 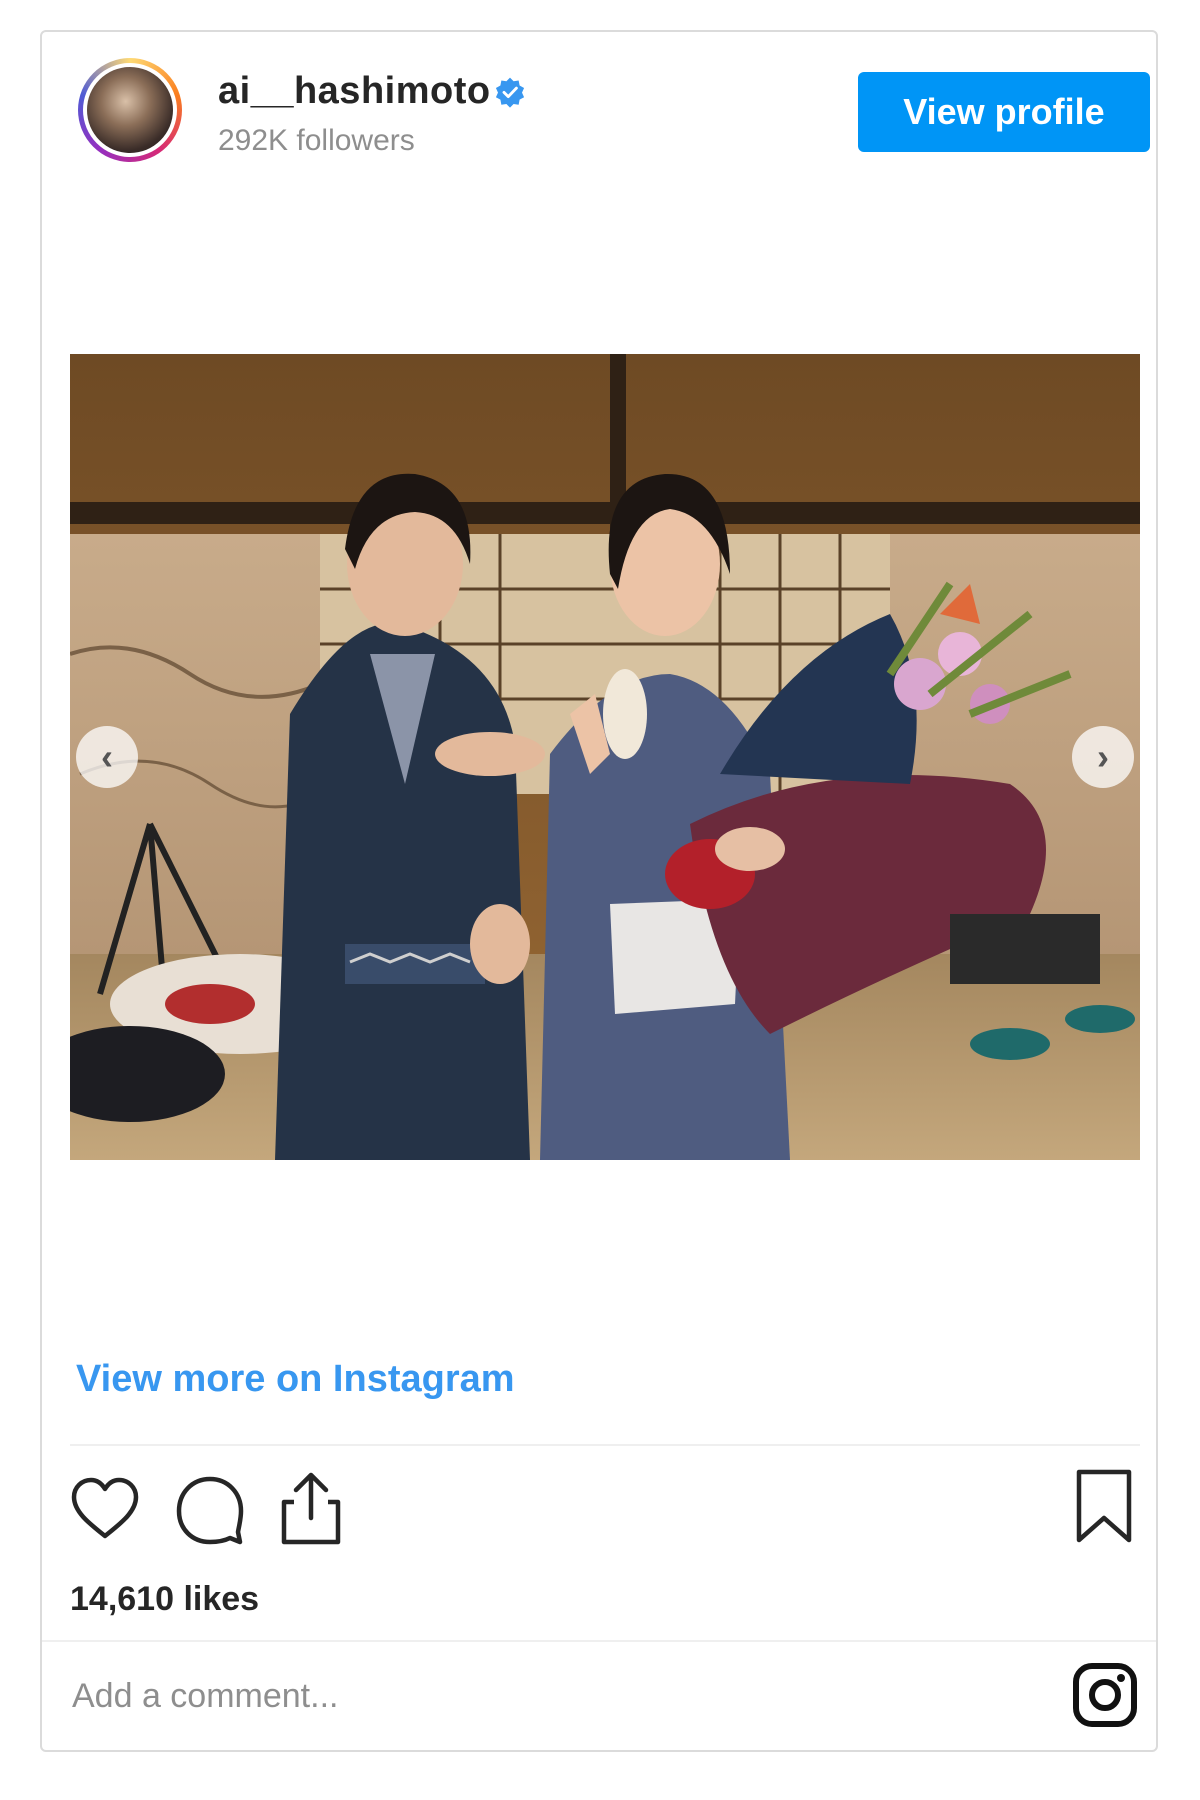 I want to click on previous-photo-button: ‹, so click(x=107, y=757).